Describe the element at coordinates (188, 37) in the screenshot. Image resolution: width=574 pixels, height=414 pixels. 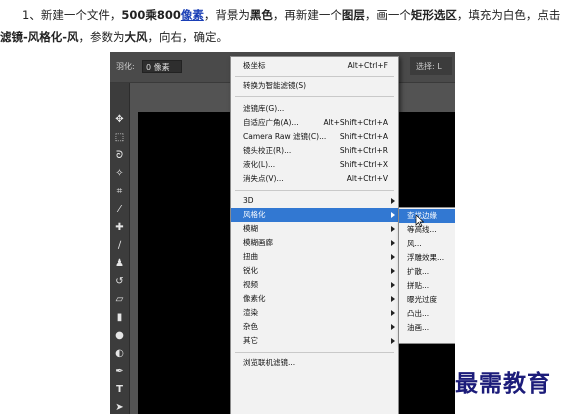
I see `instr-end: ，向右，确定。` at that location.